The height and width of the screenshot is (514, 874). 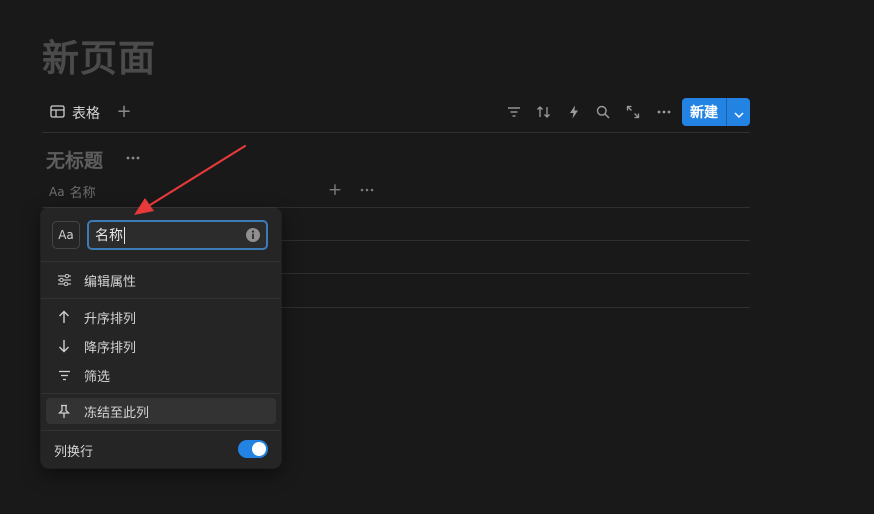 What do you see at coordinates (117, 413) in the screenshot?
I see `menu-item-label: 冻结至此列` at bounding box center [117, 413].